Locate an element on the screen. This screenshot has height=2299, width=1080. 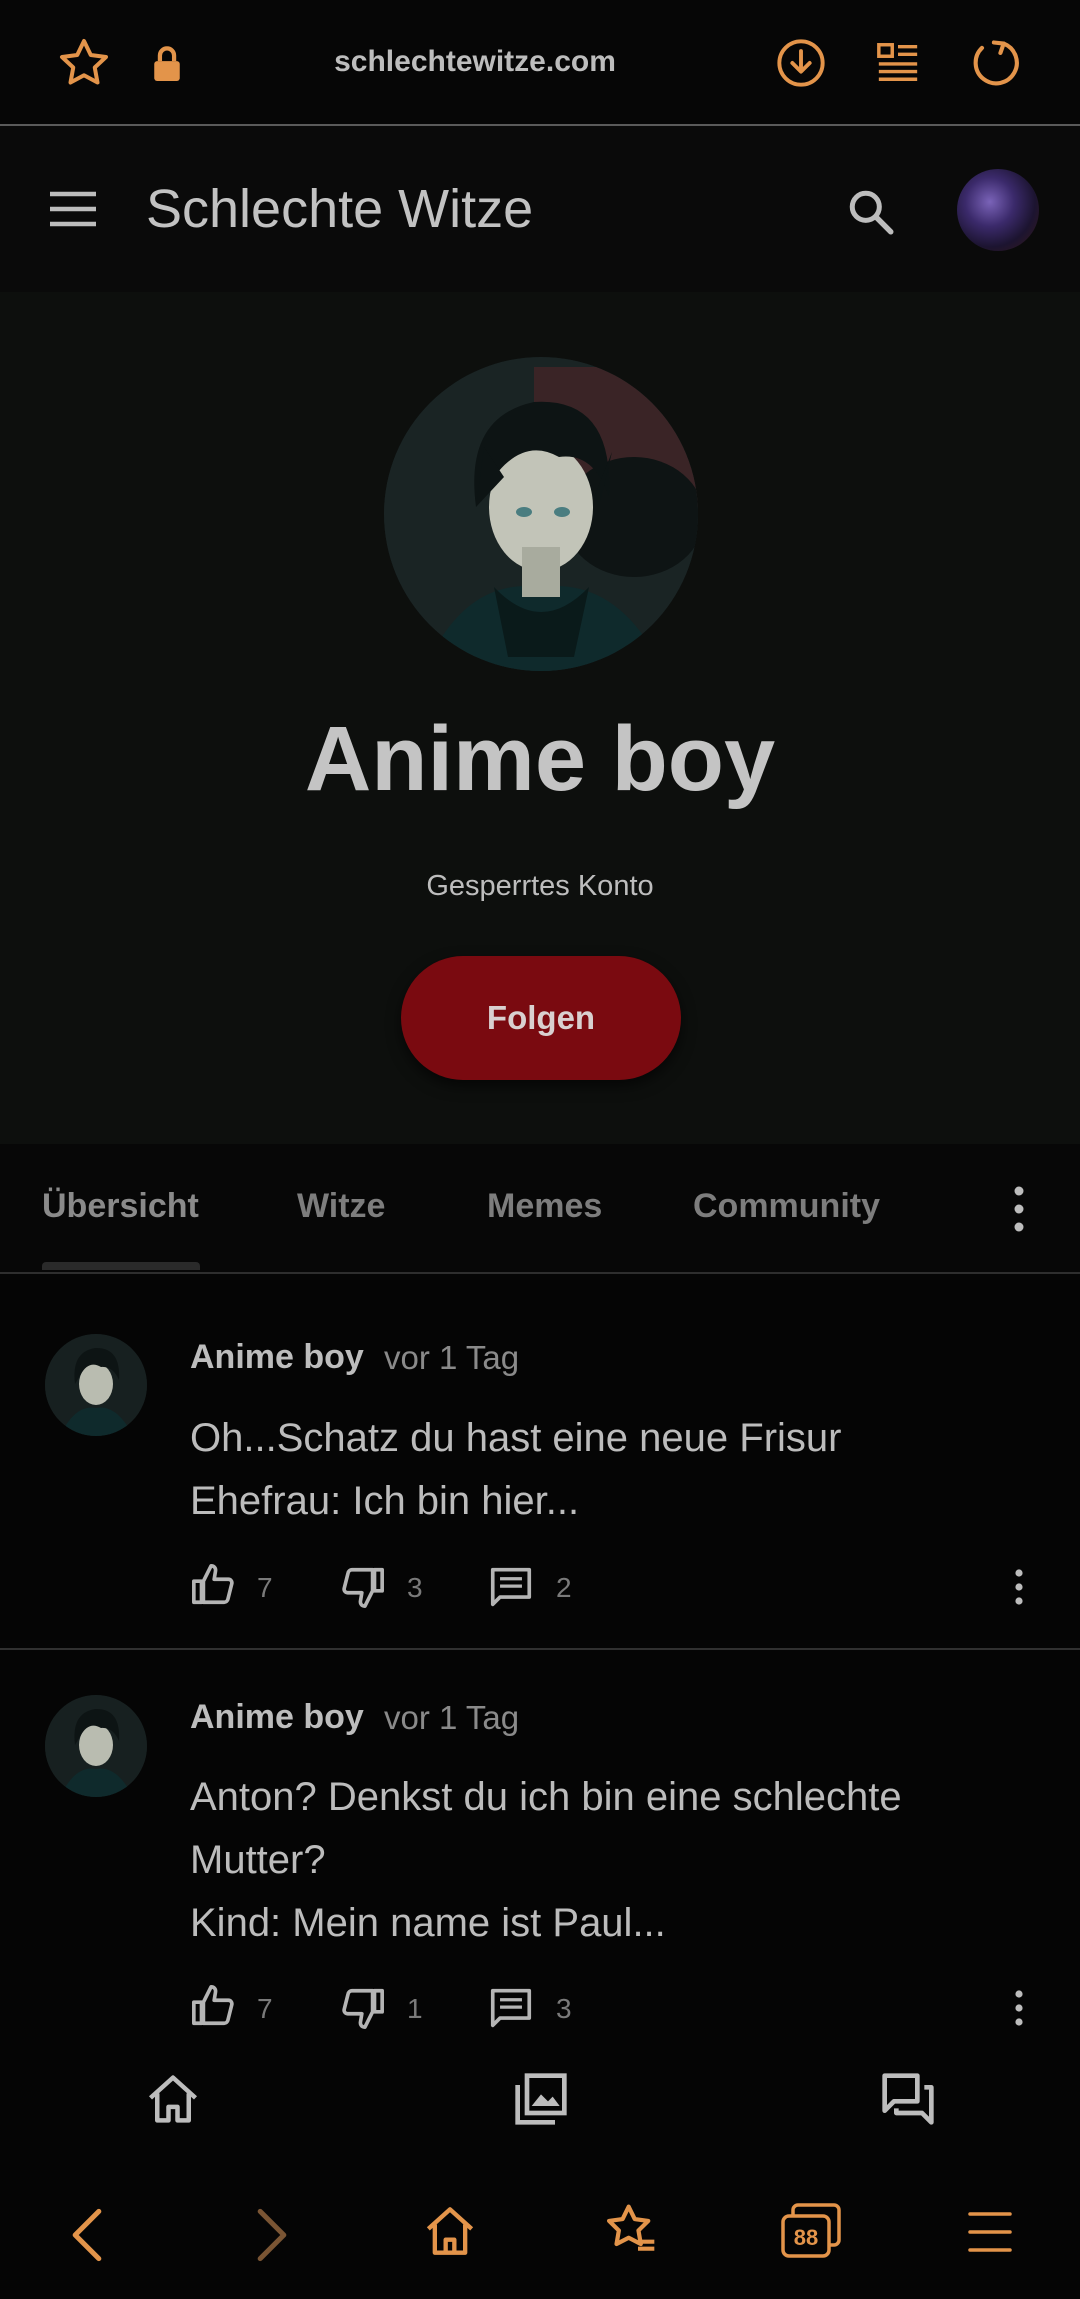
reader-mode-icon is located at coordinates (898, 62).